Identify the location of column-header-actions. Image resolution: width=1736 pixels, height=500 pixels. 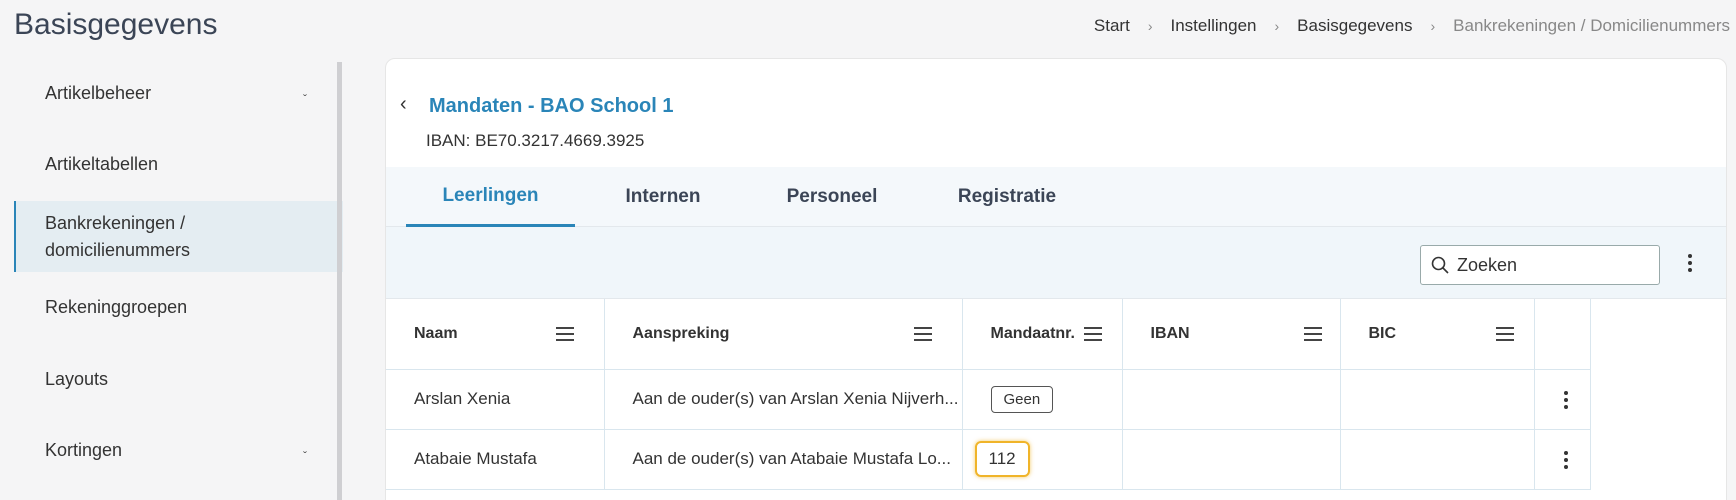
(1562, 334).